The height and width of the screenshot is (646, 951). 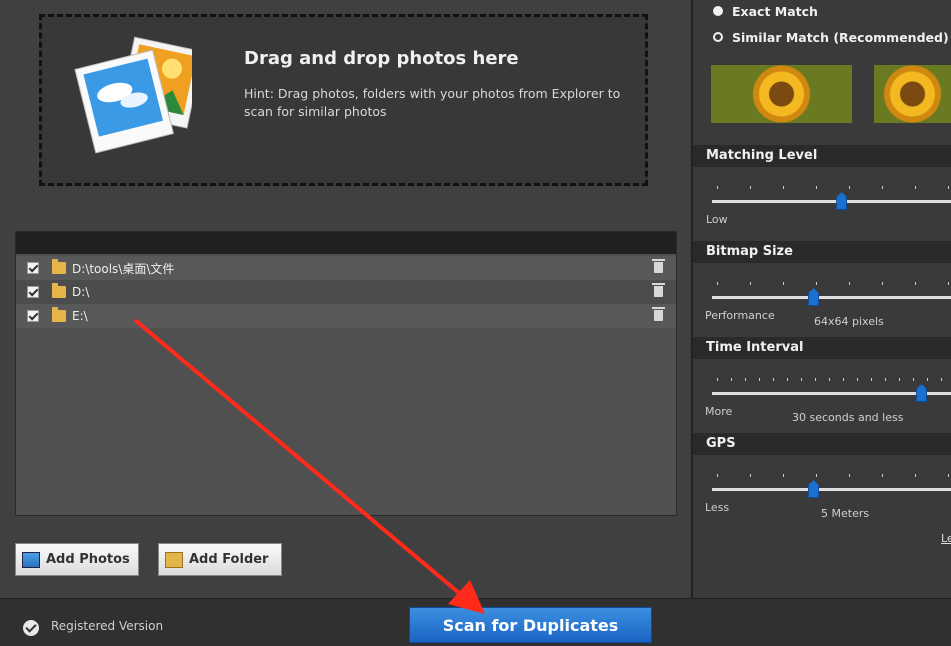 What do you see at coordinates (346, 243) in the screenshot?
I see `folder-list-header` at bounding box center [346, 243].